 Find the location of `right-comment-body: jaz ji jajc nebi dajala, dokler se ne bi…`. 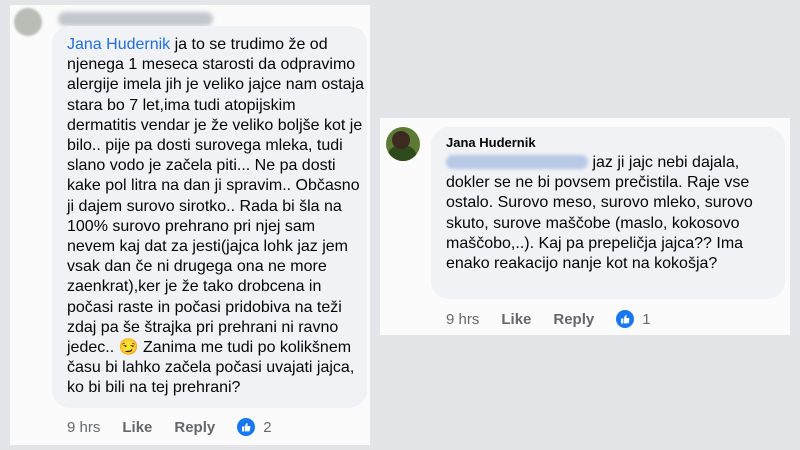

right-comment-body: jaz ji jajc nebi dajala, dokler se ne bi… is located at coordinates (613, 213).